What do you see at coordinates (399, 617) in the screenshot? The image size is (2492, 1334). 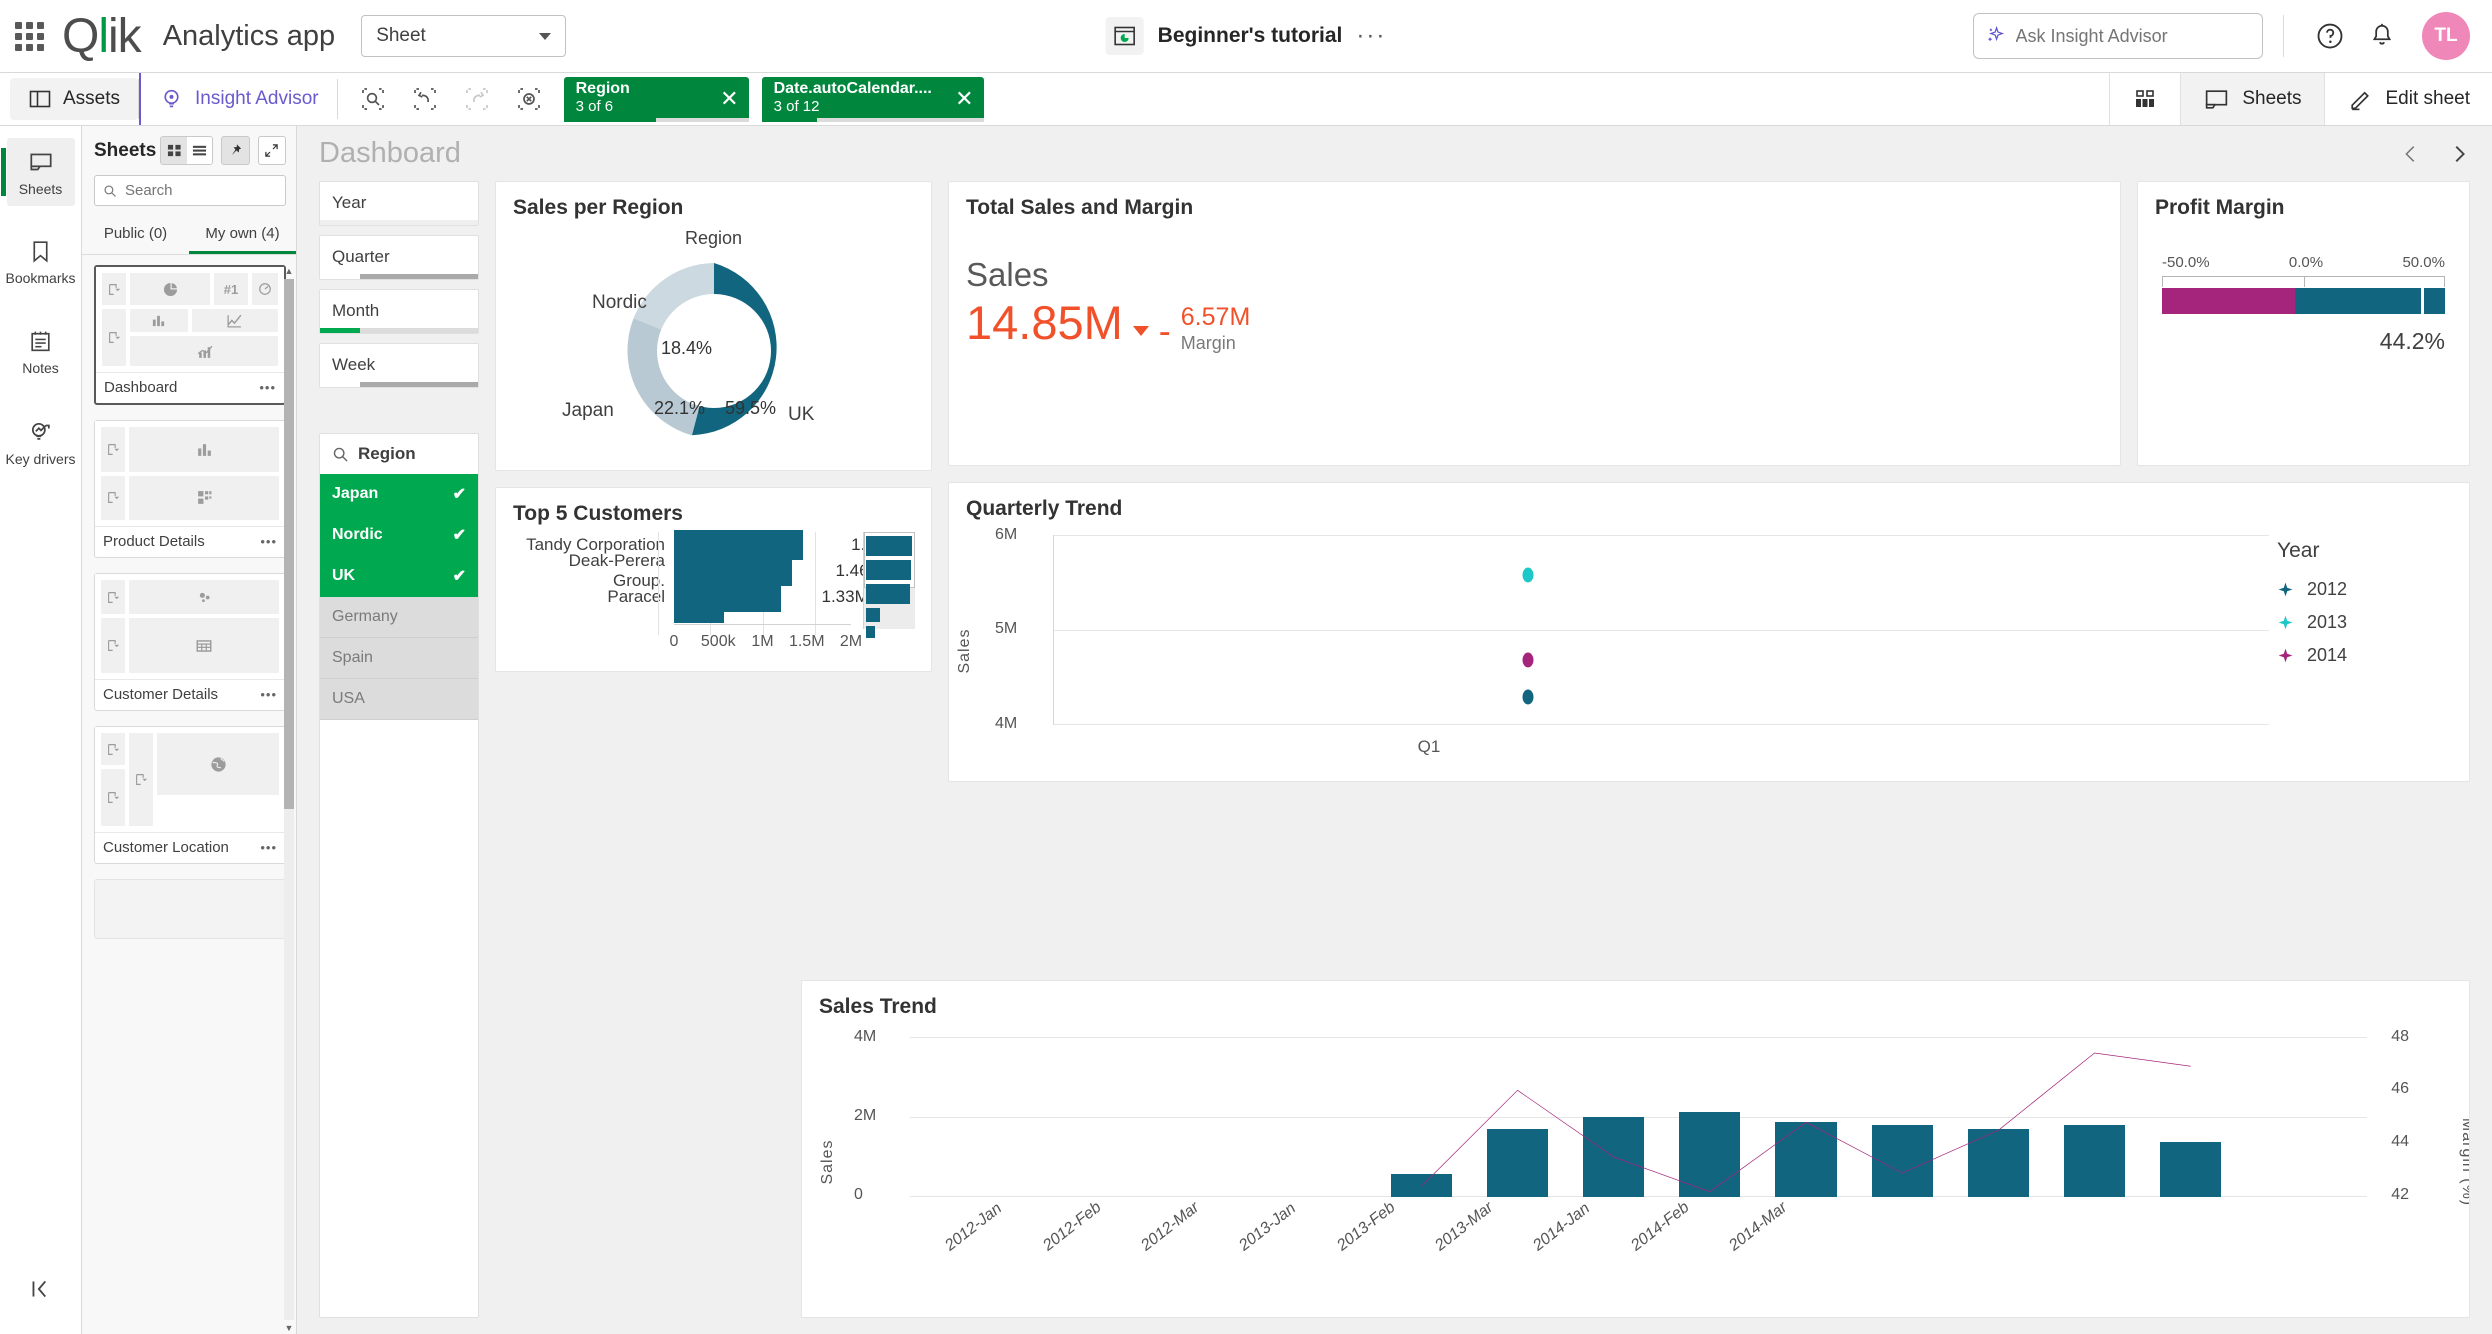 I see `region-item-germany: Germany` at bounding box center [399, 617].